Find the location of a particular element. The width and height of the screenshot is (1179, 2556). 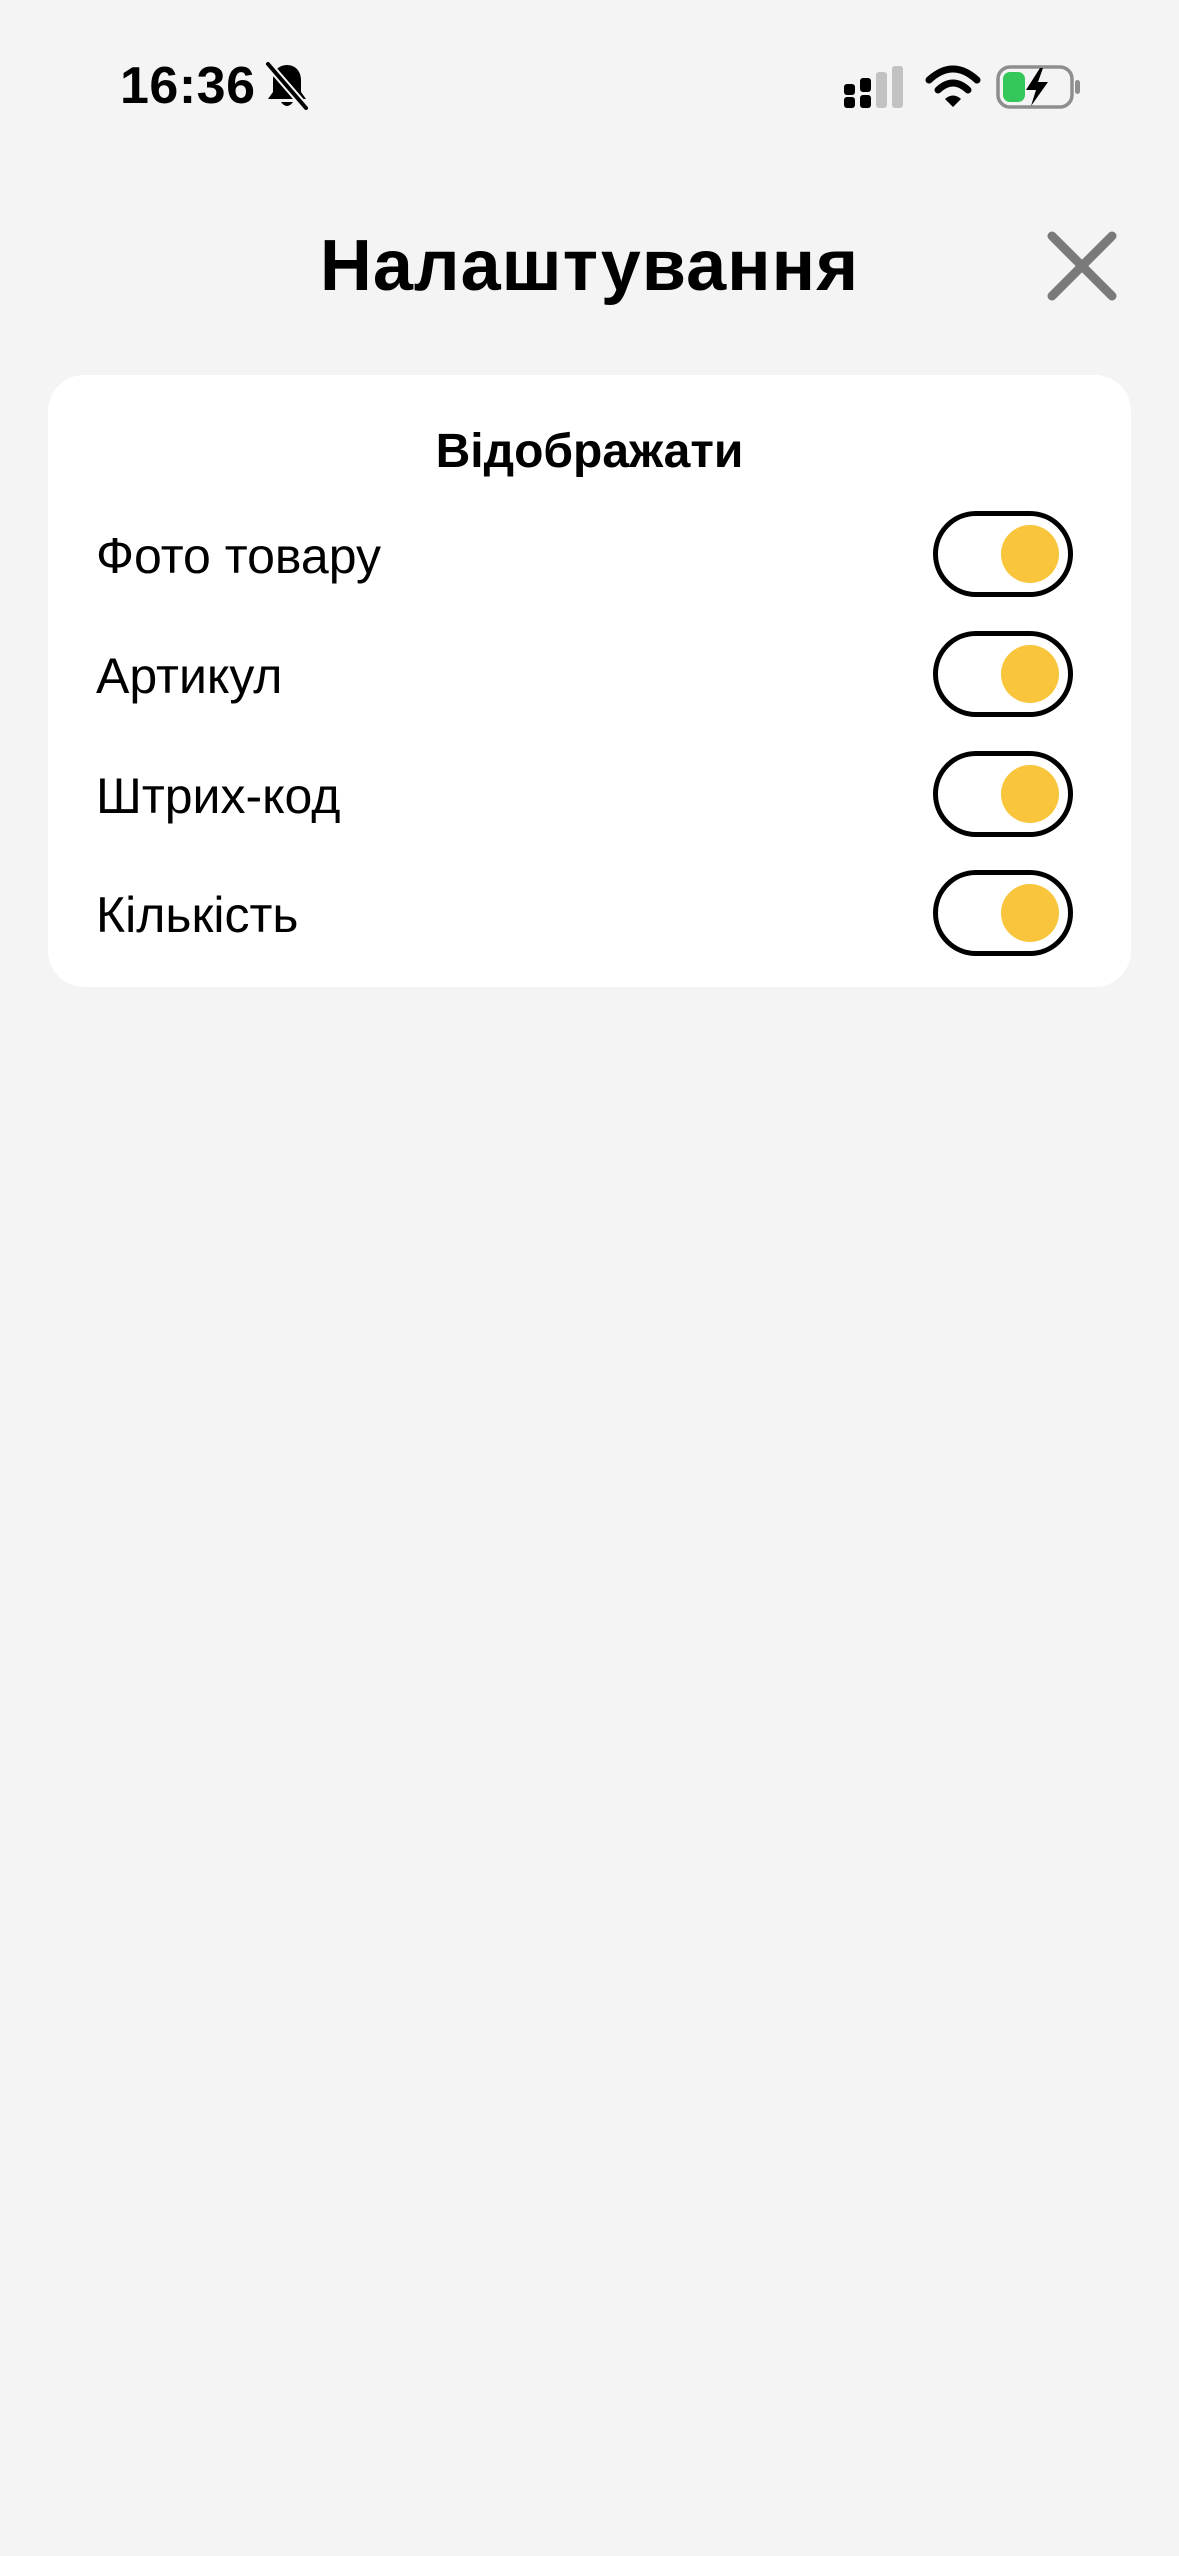

setting-row-article: Артикул is located at coordinates (589, 676).